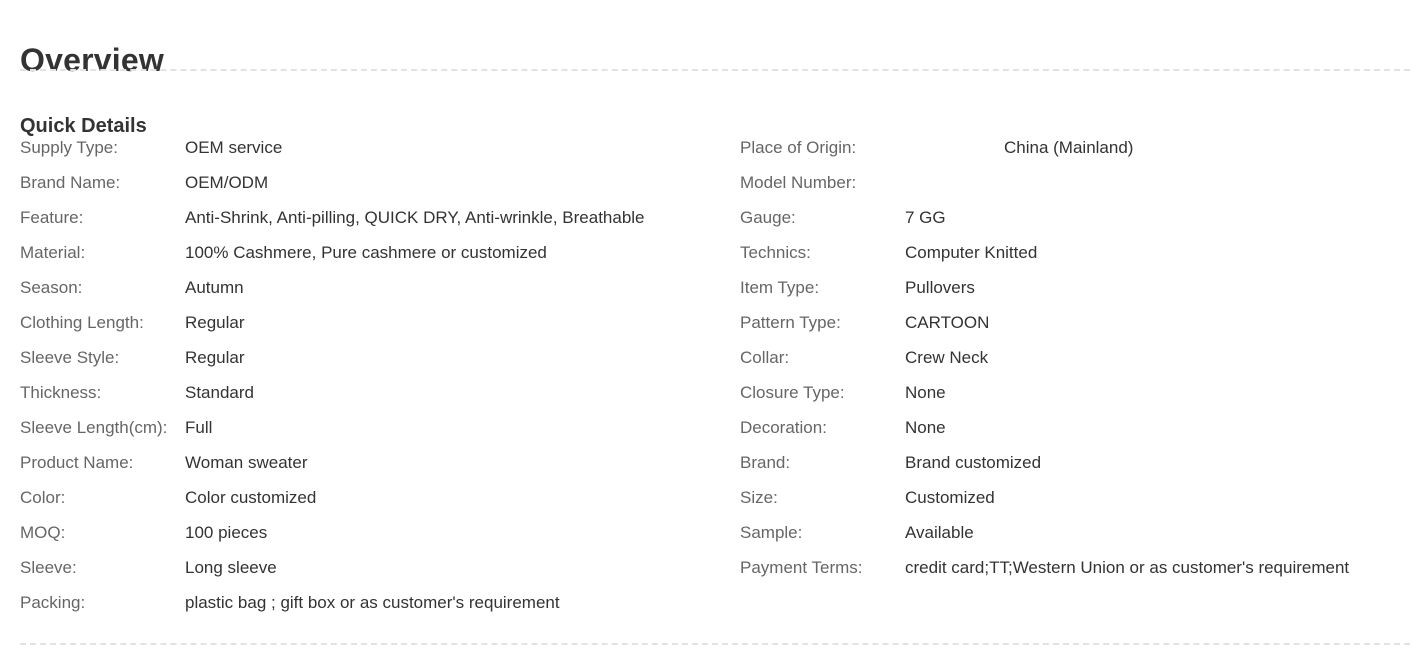 This screenshot has width=1423, height=655. What do you see at coordinates (939, 532) in the screenshot?
I see `detail-value: Available` at bounding box center [939, 532].